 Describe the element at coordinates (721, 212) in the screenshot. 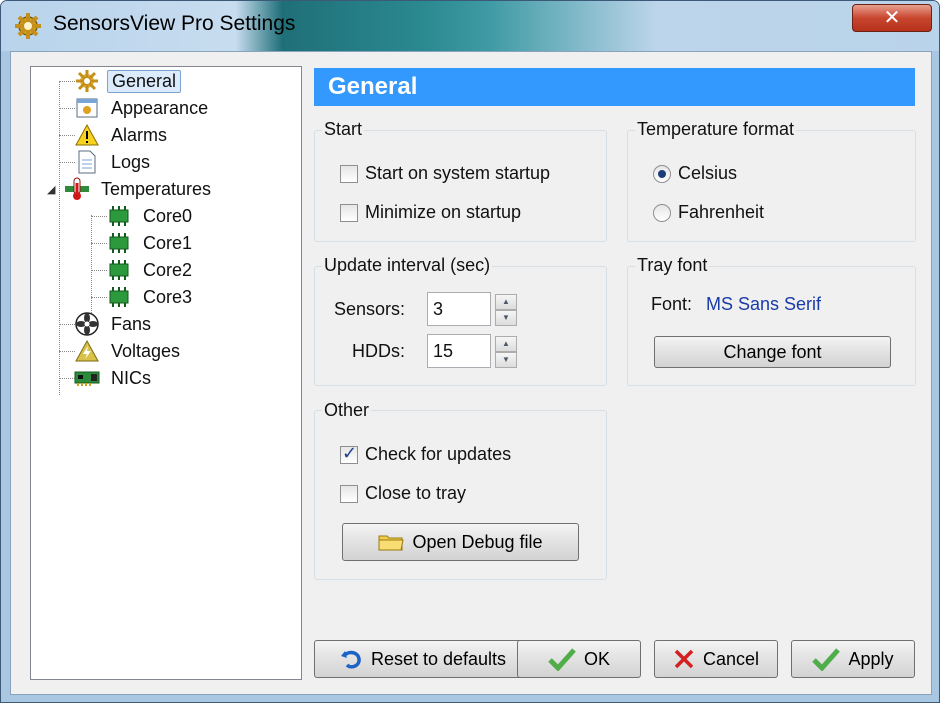

I see `radio-label: Fahrenheit` at that location.